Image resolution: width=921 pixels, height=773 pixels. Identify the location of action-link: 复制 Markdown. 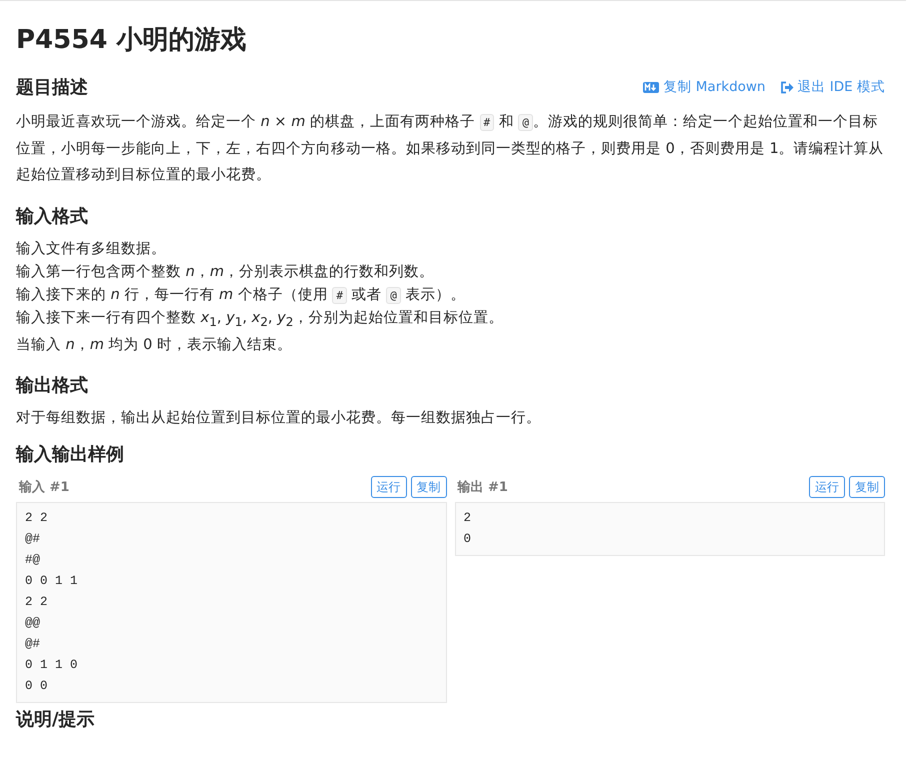
(704, 87).